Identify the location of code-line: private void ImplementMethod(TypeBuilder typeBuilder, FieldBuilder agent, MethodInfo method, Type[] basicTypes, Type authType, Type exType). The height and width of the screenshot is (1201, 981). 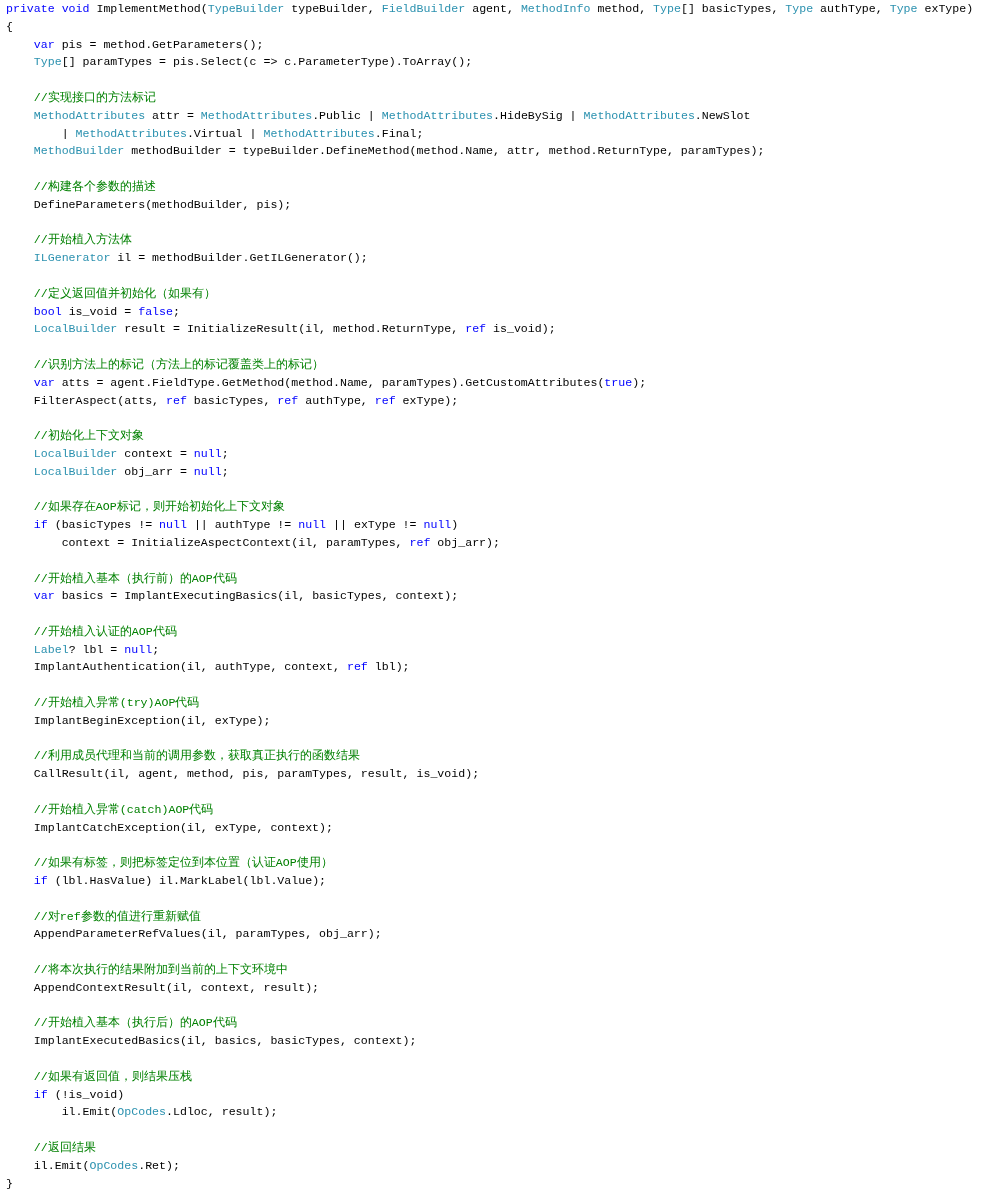
(490, 9).